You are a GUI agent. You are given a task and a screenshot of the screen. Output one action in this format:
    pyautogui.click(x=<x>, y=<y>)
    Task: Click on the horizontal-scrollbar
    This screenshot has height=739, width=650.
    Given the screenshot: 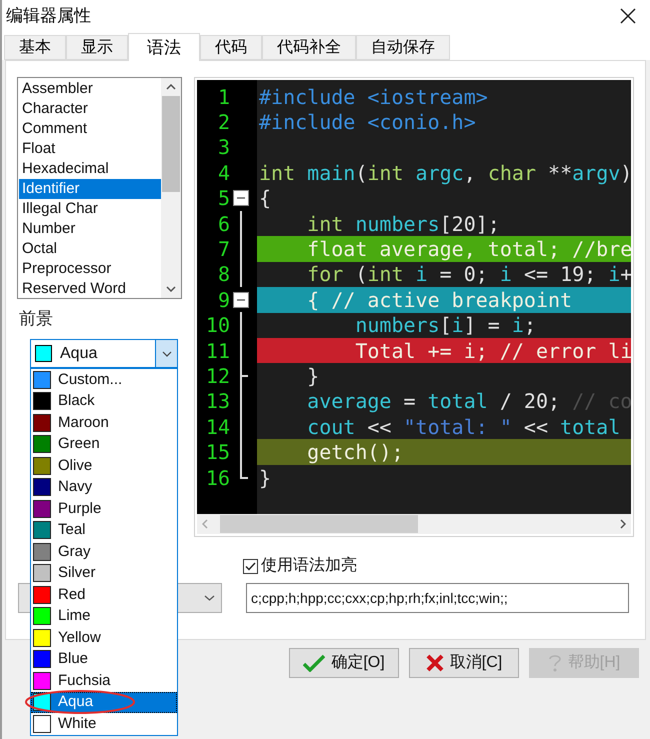 What is the action you would take?
    pyautogui.click(x=414, y=524)
    